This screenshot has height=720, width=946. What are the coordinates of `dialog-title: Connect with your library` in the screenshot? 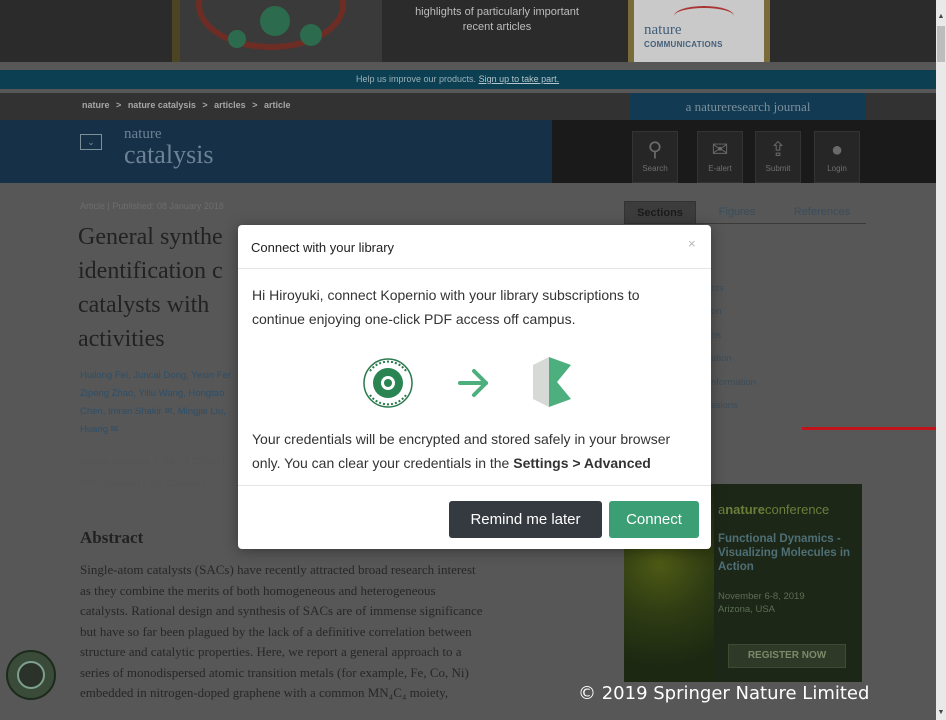 It's located at (323, 247).